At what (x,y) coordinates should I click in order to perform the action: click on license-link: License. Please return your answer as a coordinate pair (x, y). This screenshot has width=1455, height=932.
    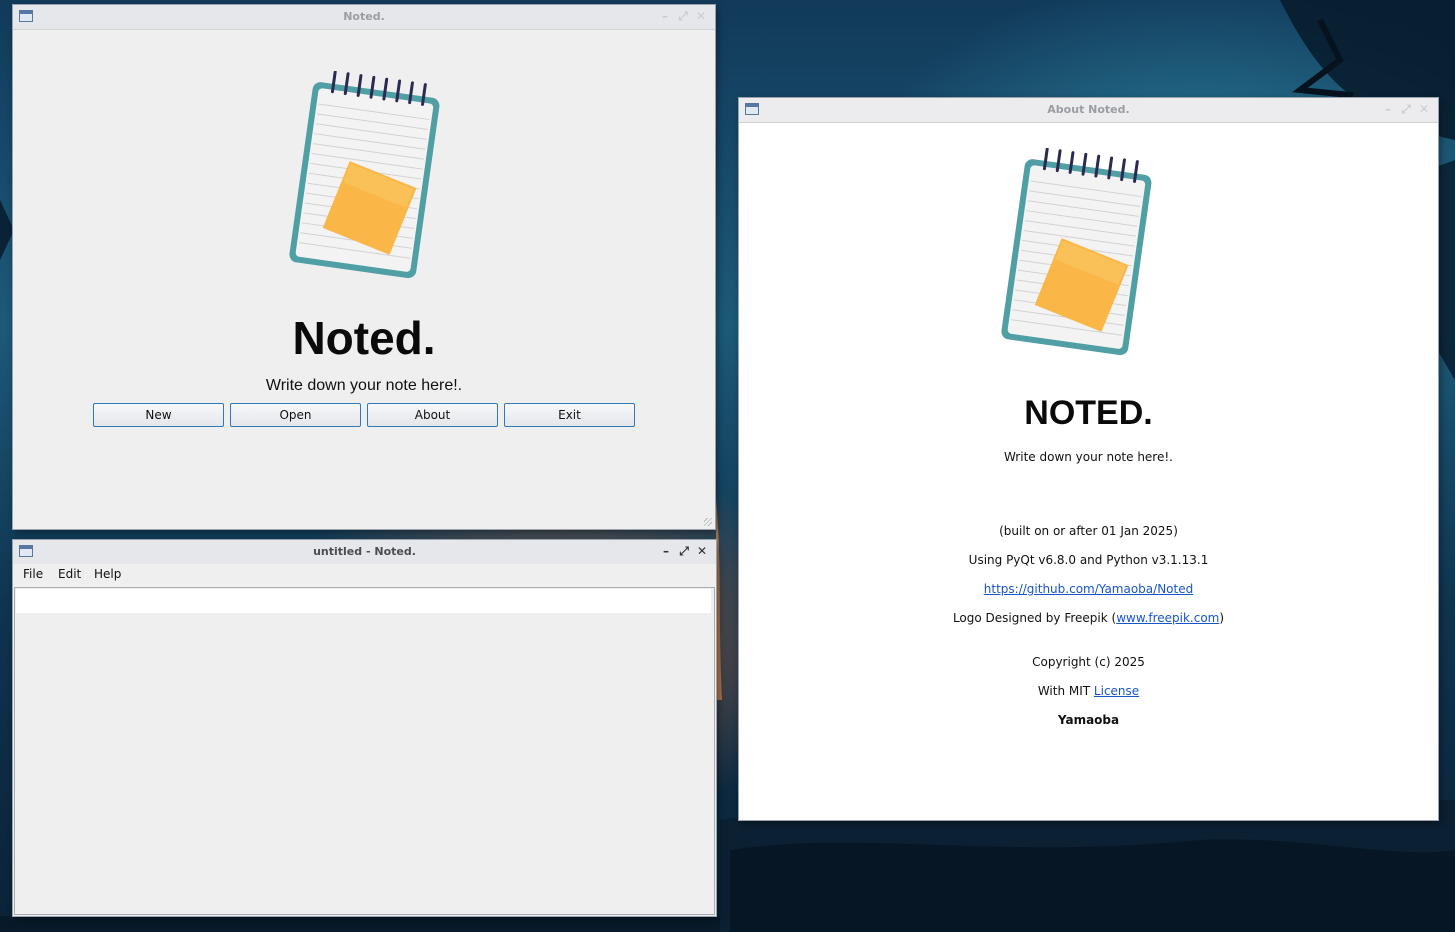
    Looking at the image, I should click on (1116, 691).